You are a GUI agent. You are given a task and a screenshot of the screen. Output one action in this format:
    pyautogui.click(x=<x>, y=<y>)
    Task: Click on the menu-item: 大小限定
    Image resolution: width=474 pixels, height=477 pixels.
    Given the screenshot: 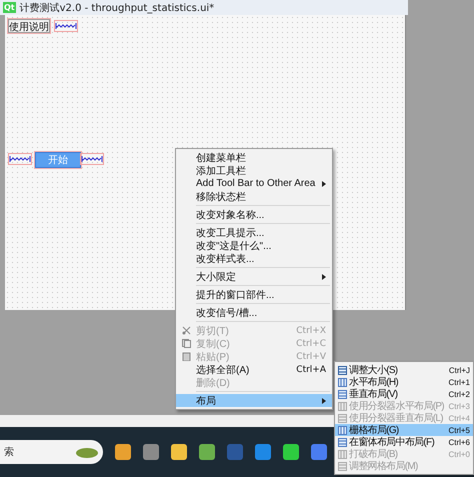 What is the action you would take?
    pyautogui.click(x=254, y=276)
    